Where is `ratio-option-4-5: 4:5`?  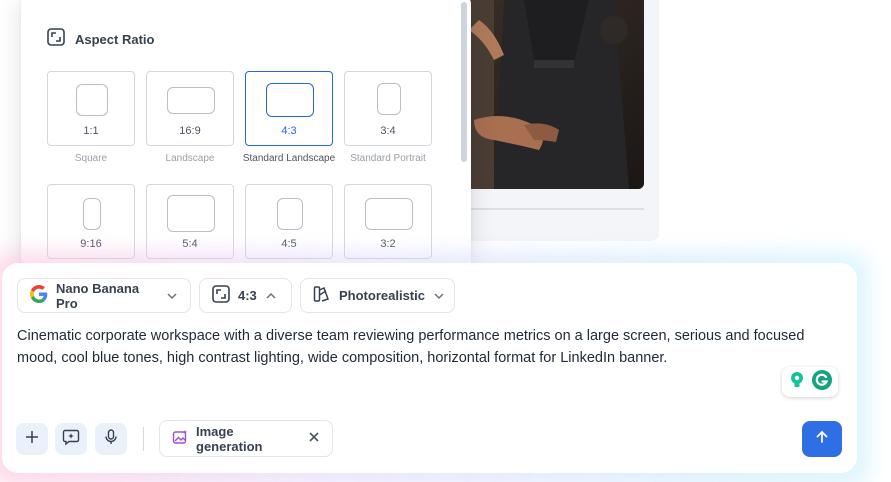 ratio-option-4-5: 4:5 is located at coordinates (289, 221).